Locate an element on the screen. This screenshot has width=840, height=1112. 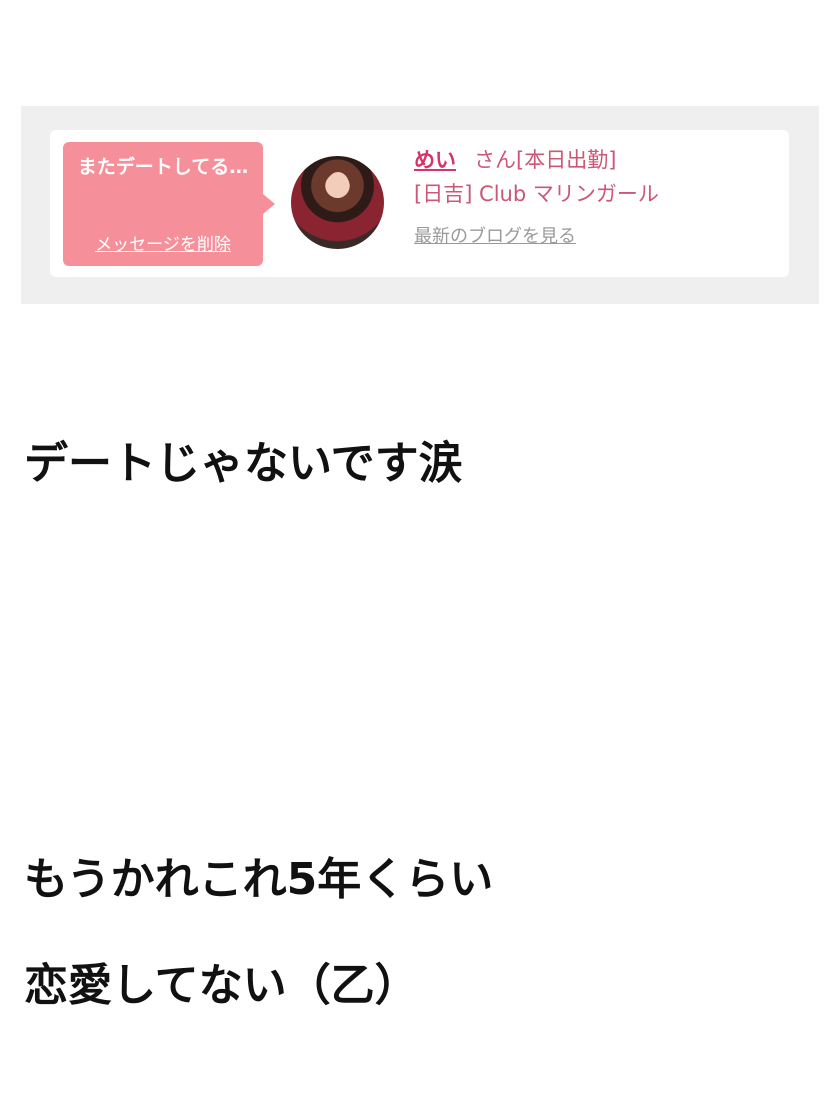
cast-info: めい さん[本日出勤] [日吉] Club マリンガール 最新のブログを見る is located at coordinates (536, 196).